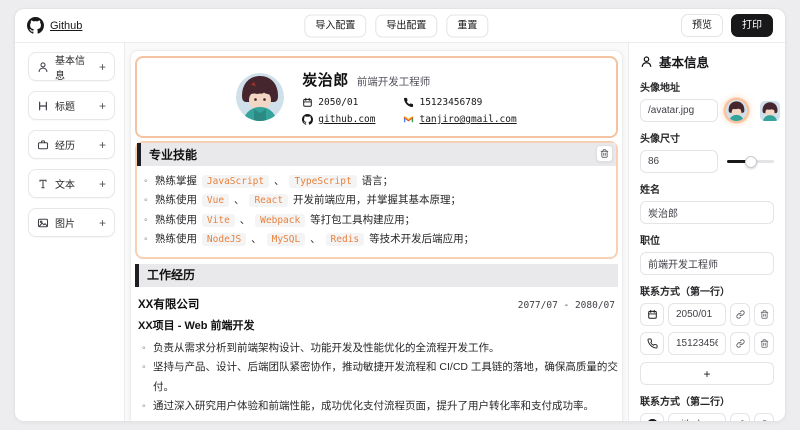 This screenshot has height=430, width=800. Describe the element at coordinates (679, 110) in the screenshot. I see `avatar-url-input` at that location.